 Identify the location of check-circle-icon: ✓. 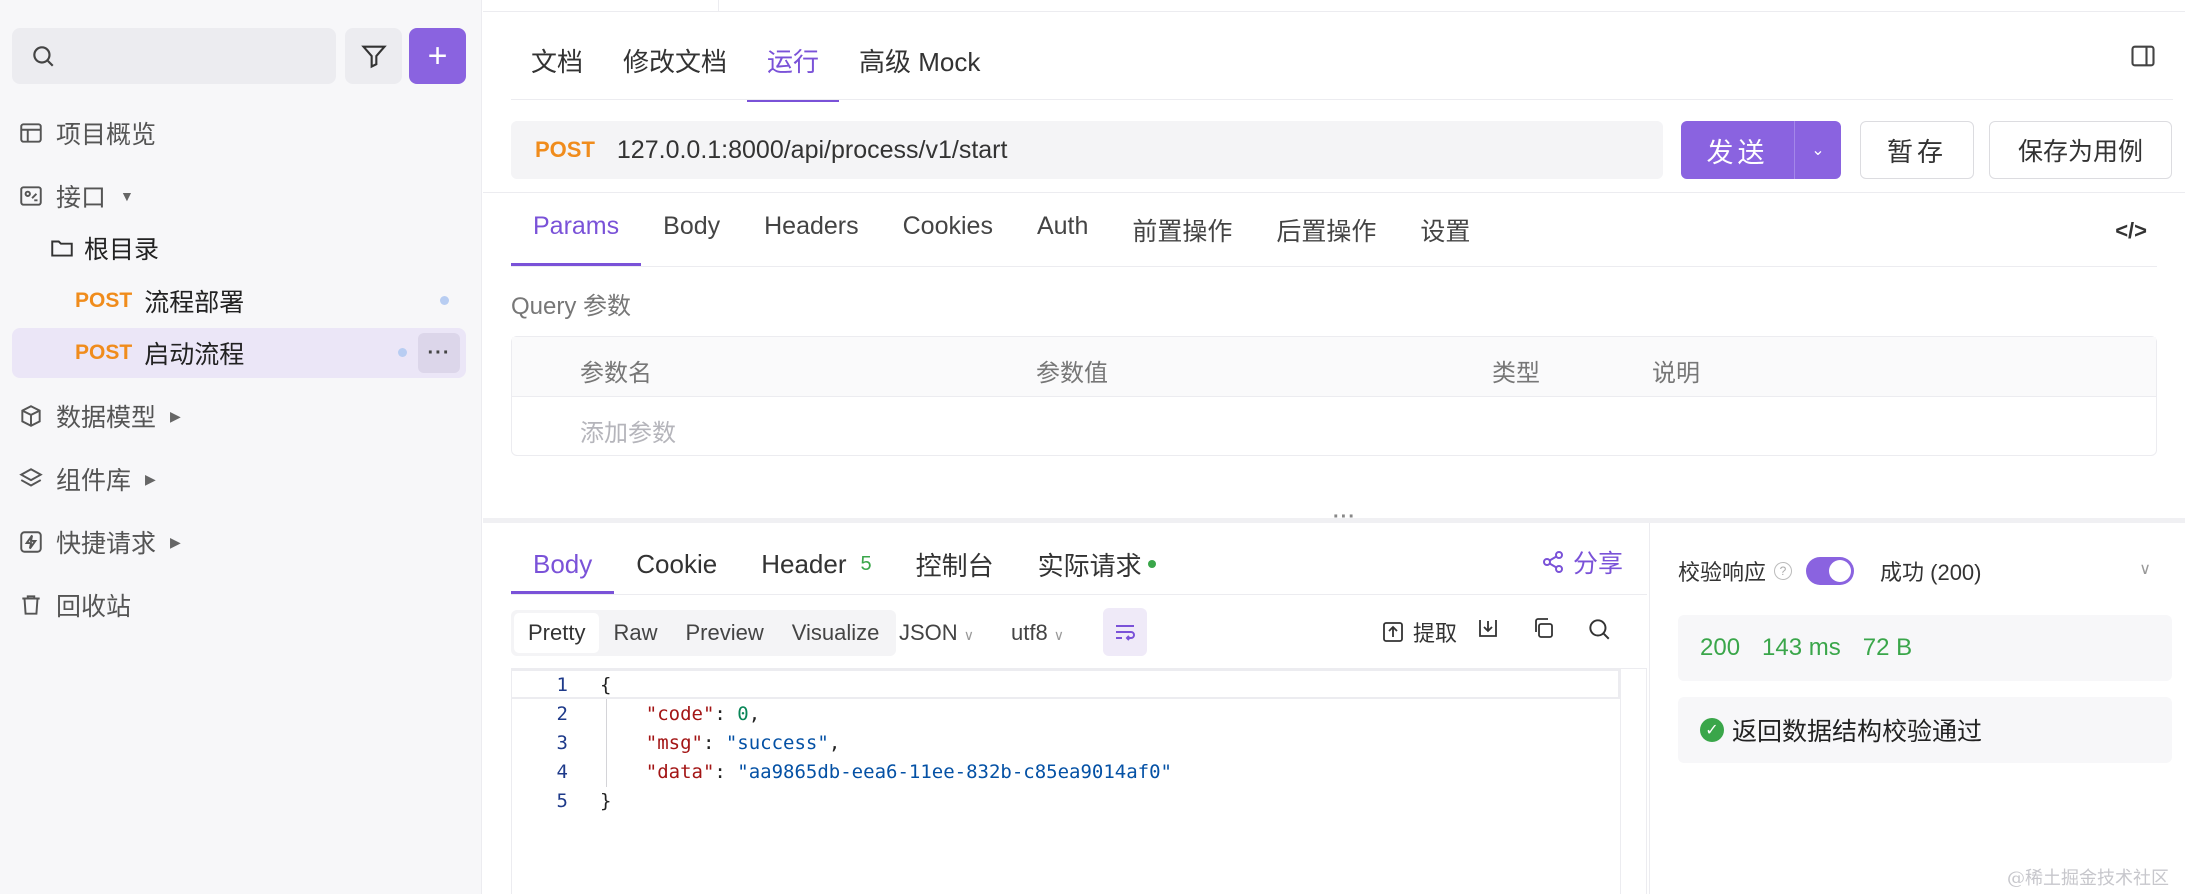
(1712, 730).